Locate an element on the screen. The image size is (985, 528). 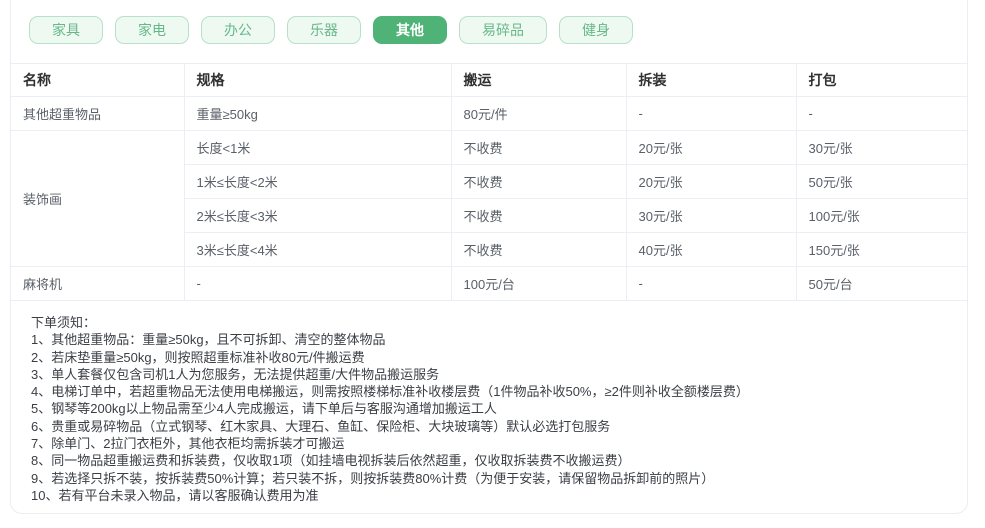
order-note-item: 2、若床垫重量≥50kg，则按照超重标准补收80元/件搬运费 is located at coordinates (198, 357).